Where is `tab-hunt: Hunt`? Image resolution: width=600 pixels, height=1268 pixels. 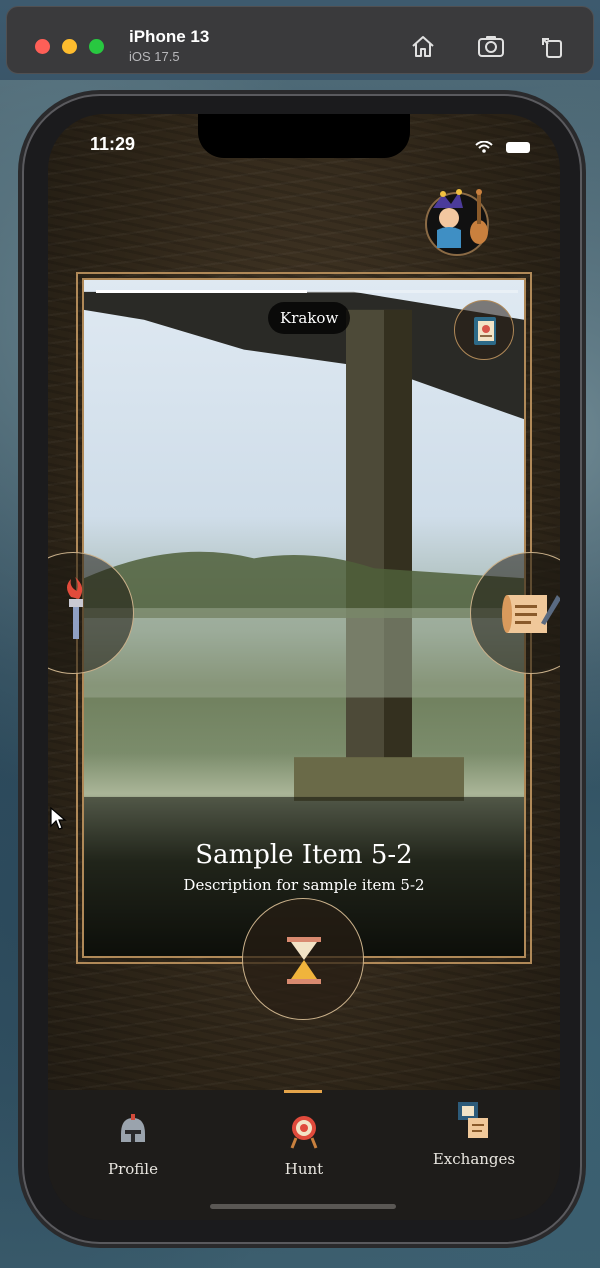
tab-hunt: Hunt is located at coordinates (304, 1150).